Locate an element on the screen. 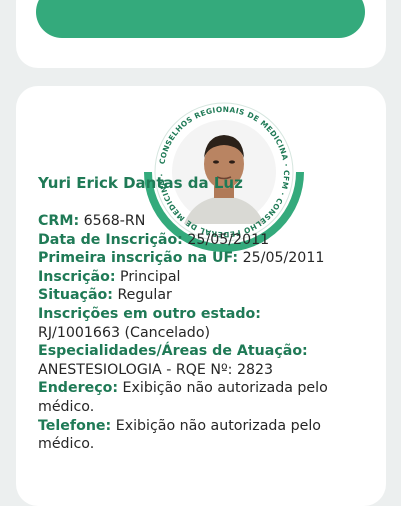 This screenshot has height=506, width=401. situacao-row: Situação: Regular is located at coordinates (208, 295).